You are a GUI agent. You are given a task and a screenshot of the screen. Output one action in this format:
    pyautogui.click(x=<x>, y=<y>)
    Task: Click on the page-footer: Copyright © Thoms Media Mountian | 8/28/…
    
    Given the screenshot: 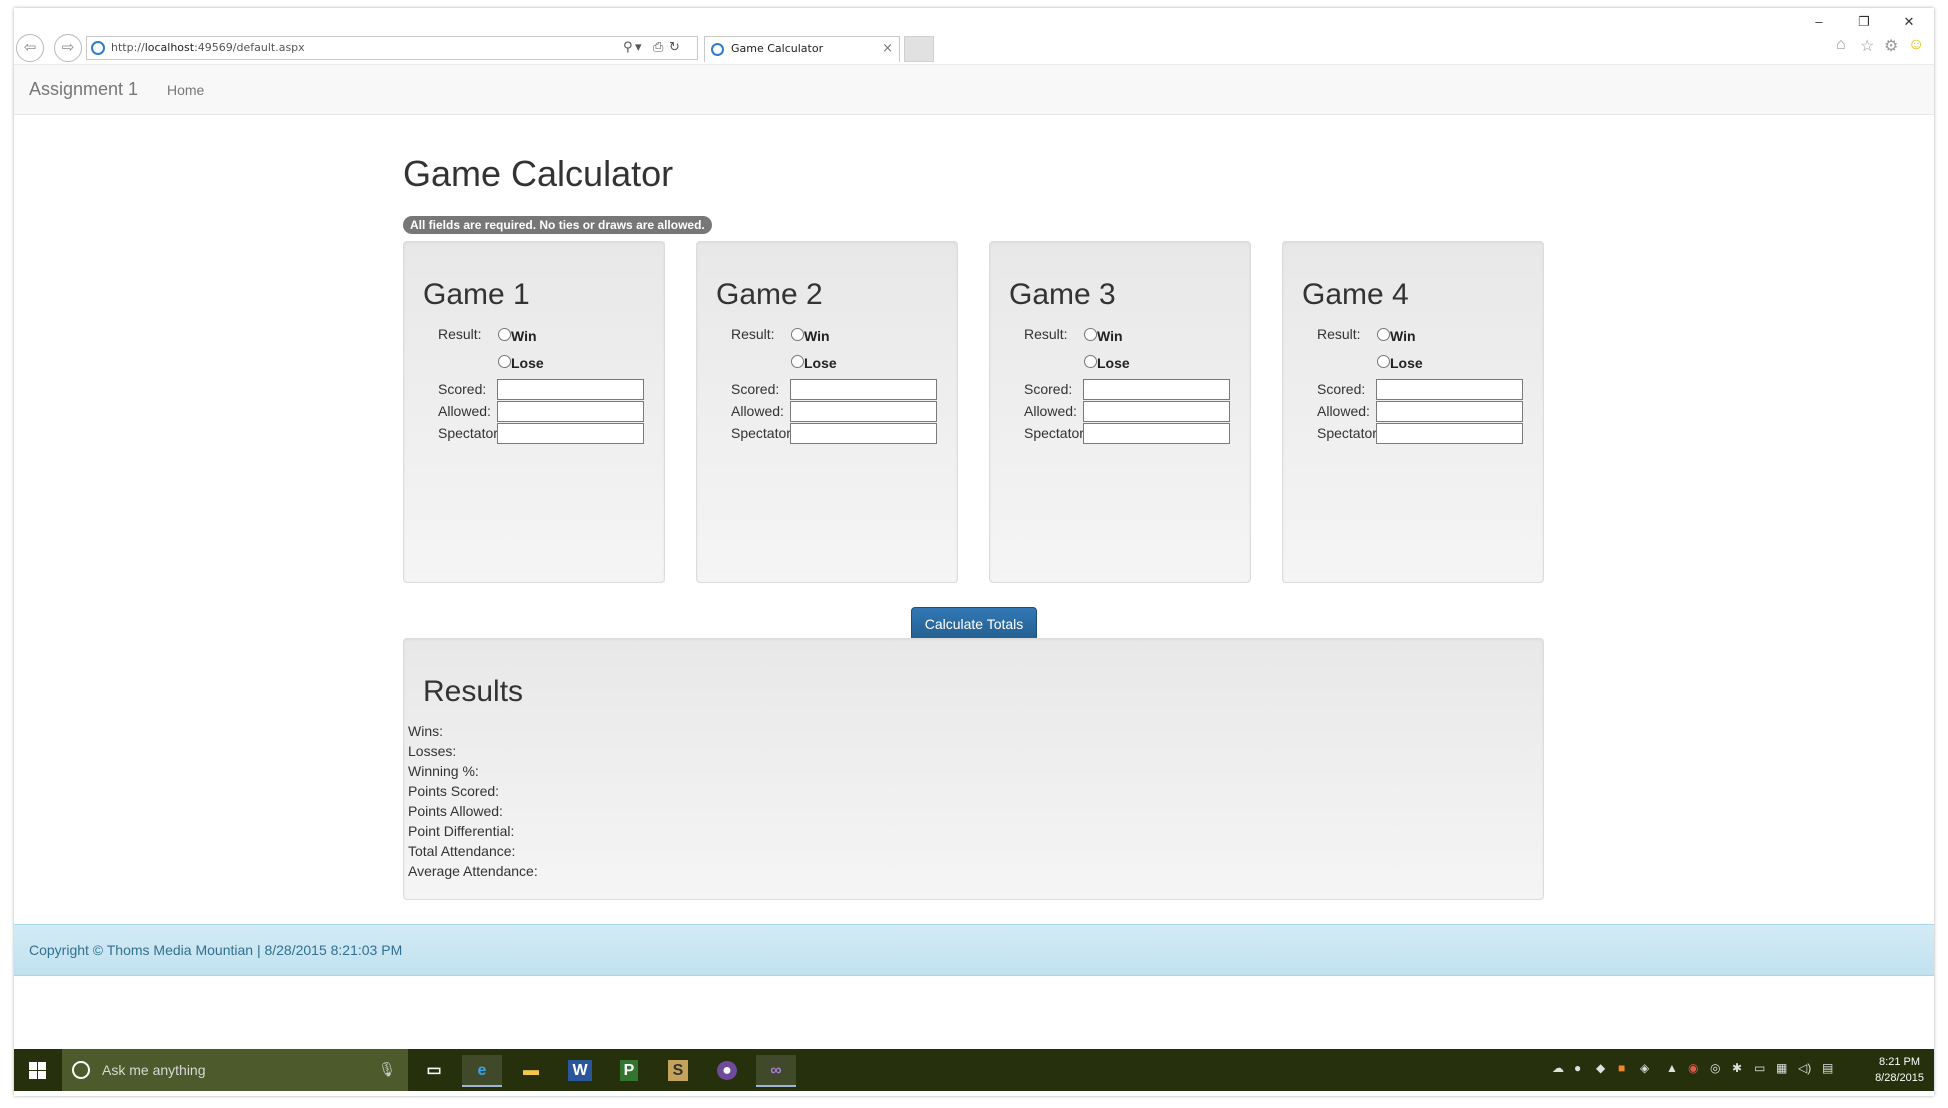 What is the action you would take?
    pyautogui.click(x=974, y=950)
    